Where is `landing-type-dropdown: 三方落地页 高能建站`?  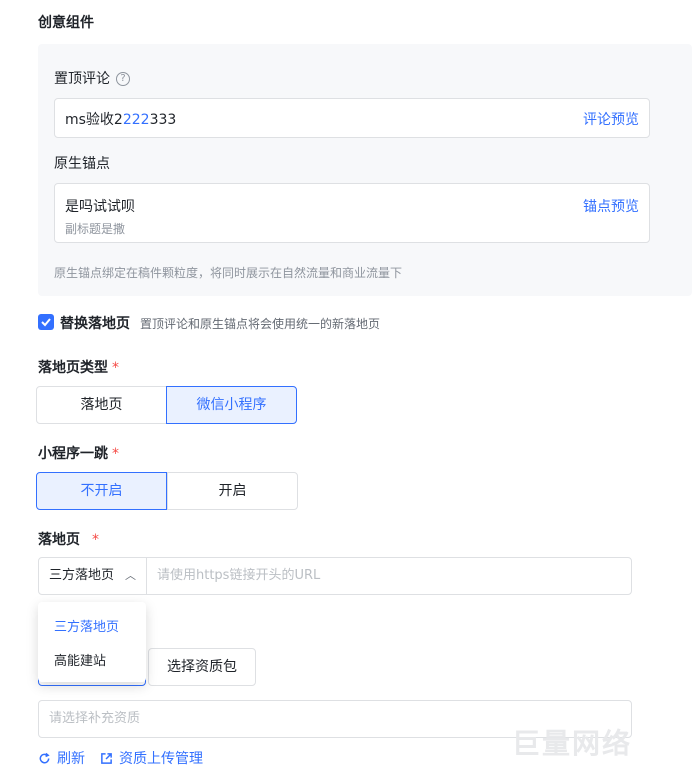
landing-type-dropdown: 三方落地页 高能建站 is located at coordinates (92, 642).